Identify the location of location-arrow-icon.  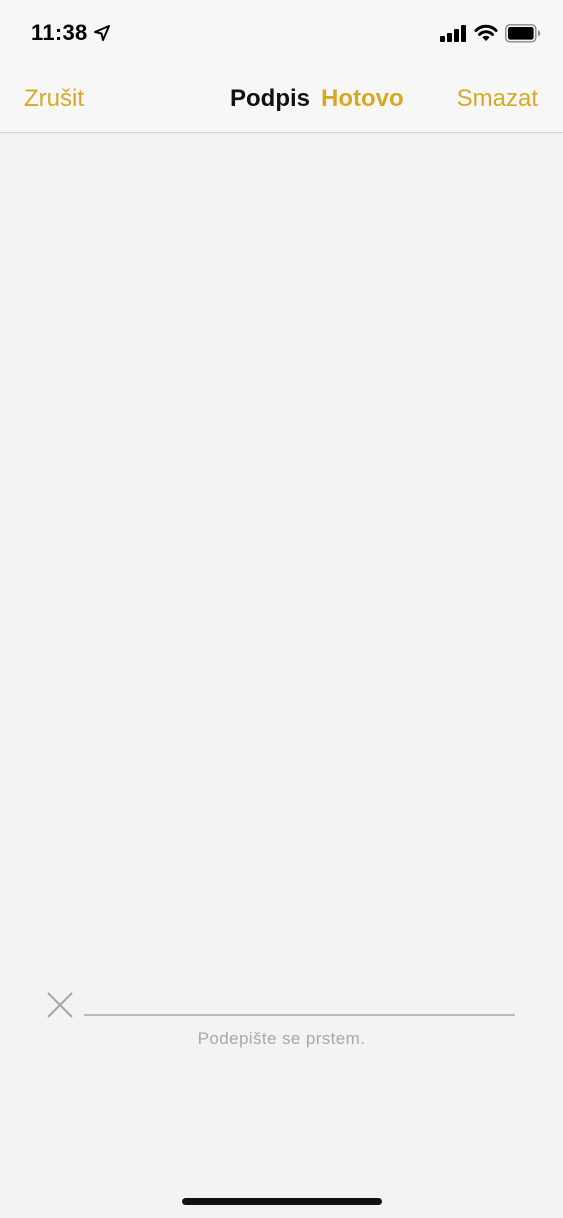
(102, 33).